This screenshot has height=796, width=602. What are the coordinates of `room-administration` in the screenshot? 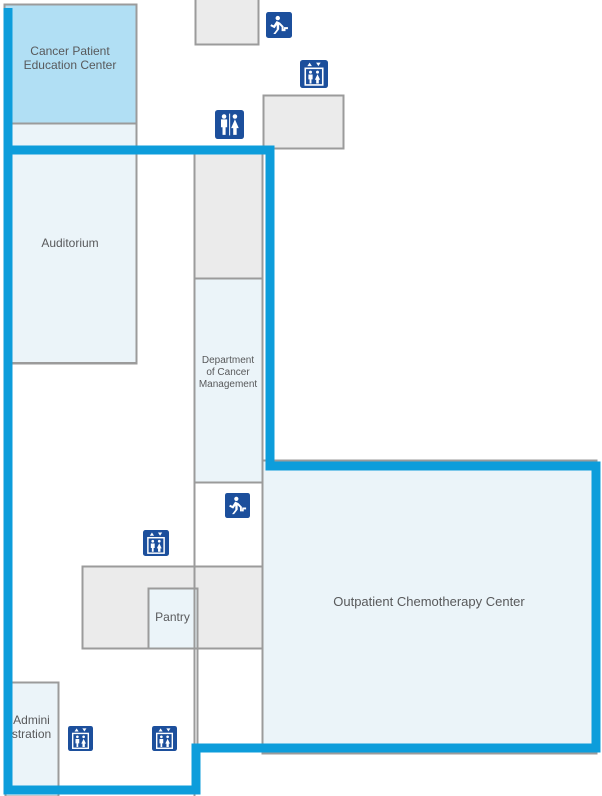 It's located at (32, 738).